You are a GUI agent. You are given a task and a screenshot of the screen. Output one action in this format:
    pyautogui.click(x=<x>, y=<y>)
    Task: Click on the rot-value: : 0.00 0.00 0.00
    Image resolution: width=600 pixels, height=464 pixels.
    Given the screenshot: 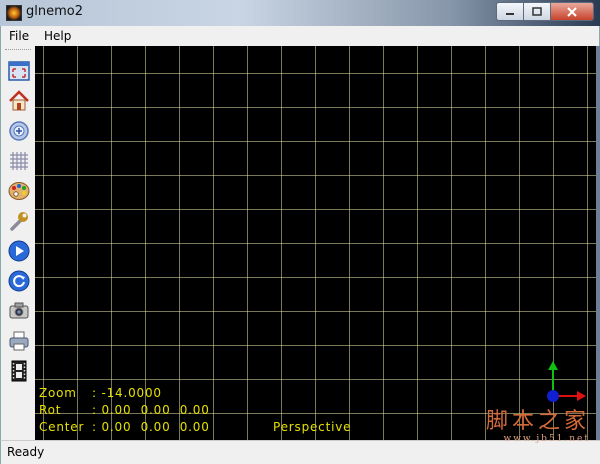 What is the action you would take?
    pyautogui.click(x=151, y=410)
    